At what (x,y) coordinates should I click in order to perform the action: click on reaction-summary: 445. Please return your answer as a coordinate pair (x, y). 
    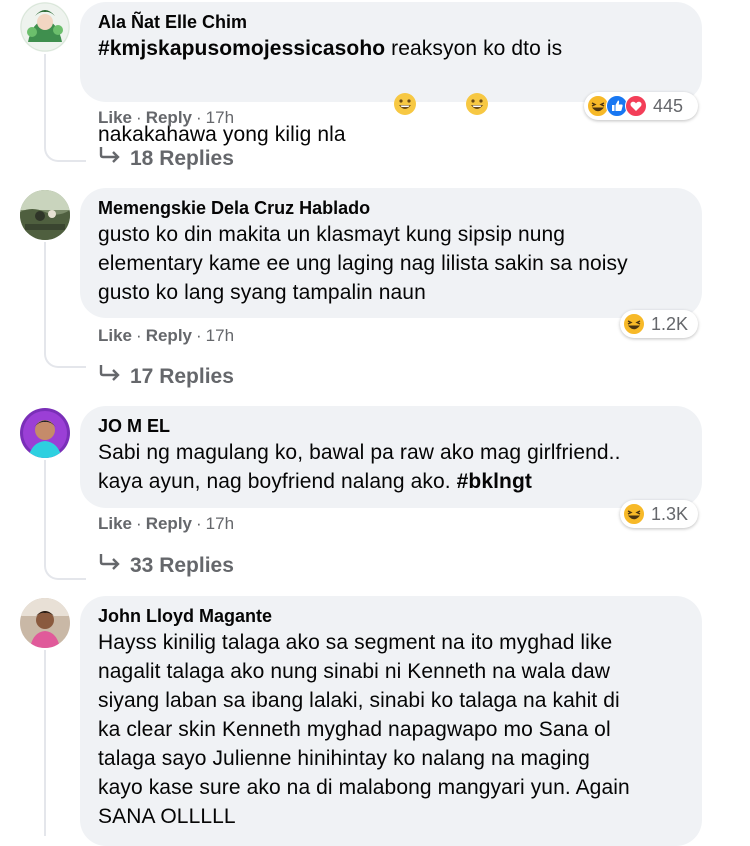
    Looking at the image, I should click on (641, 106).